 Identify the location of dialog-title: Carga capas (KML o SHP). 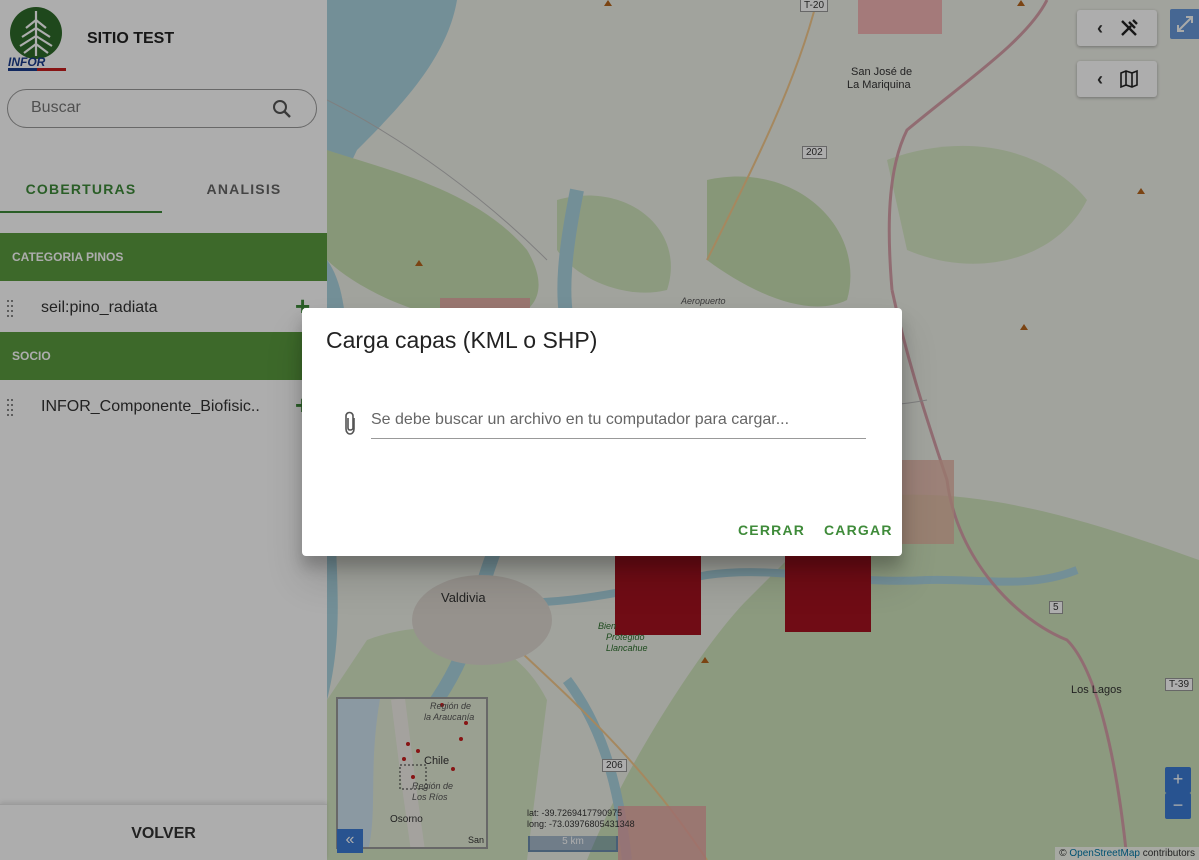
(462, 340).